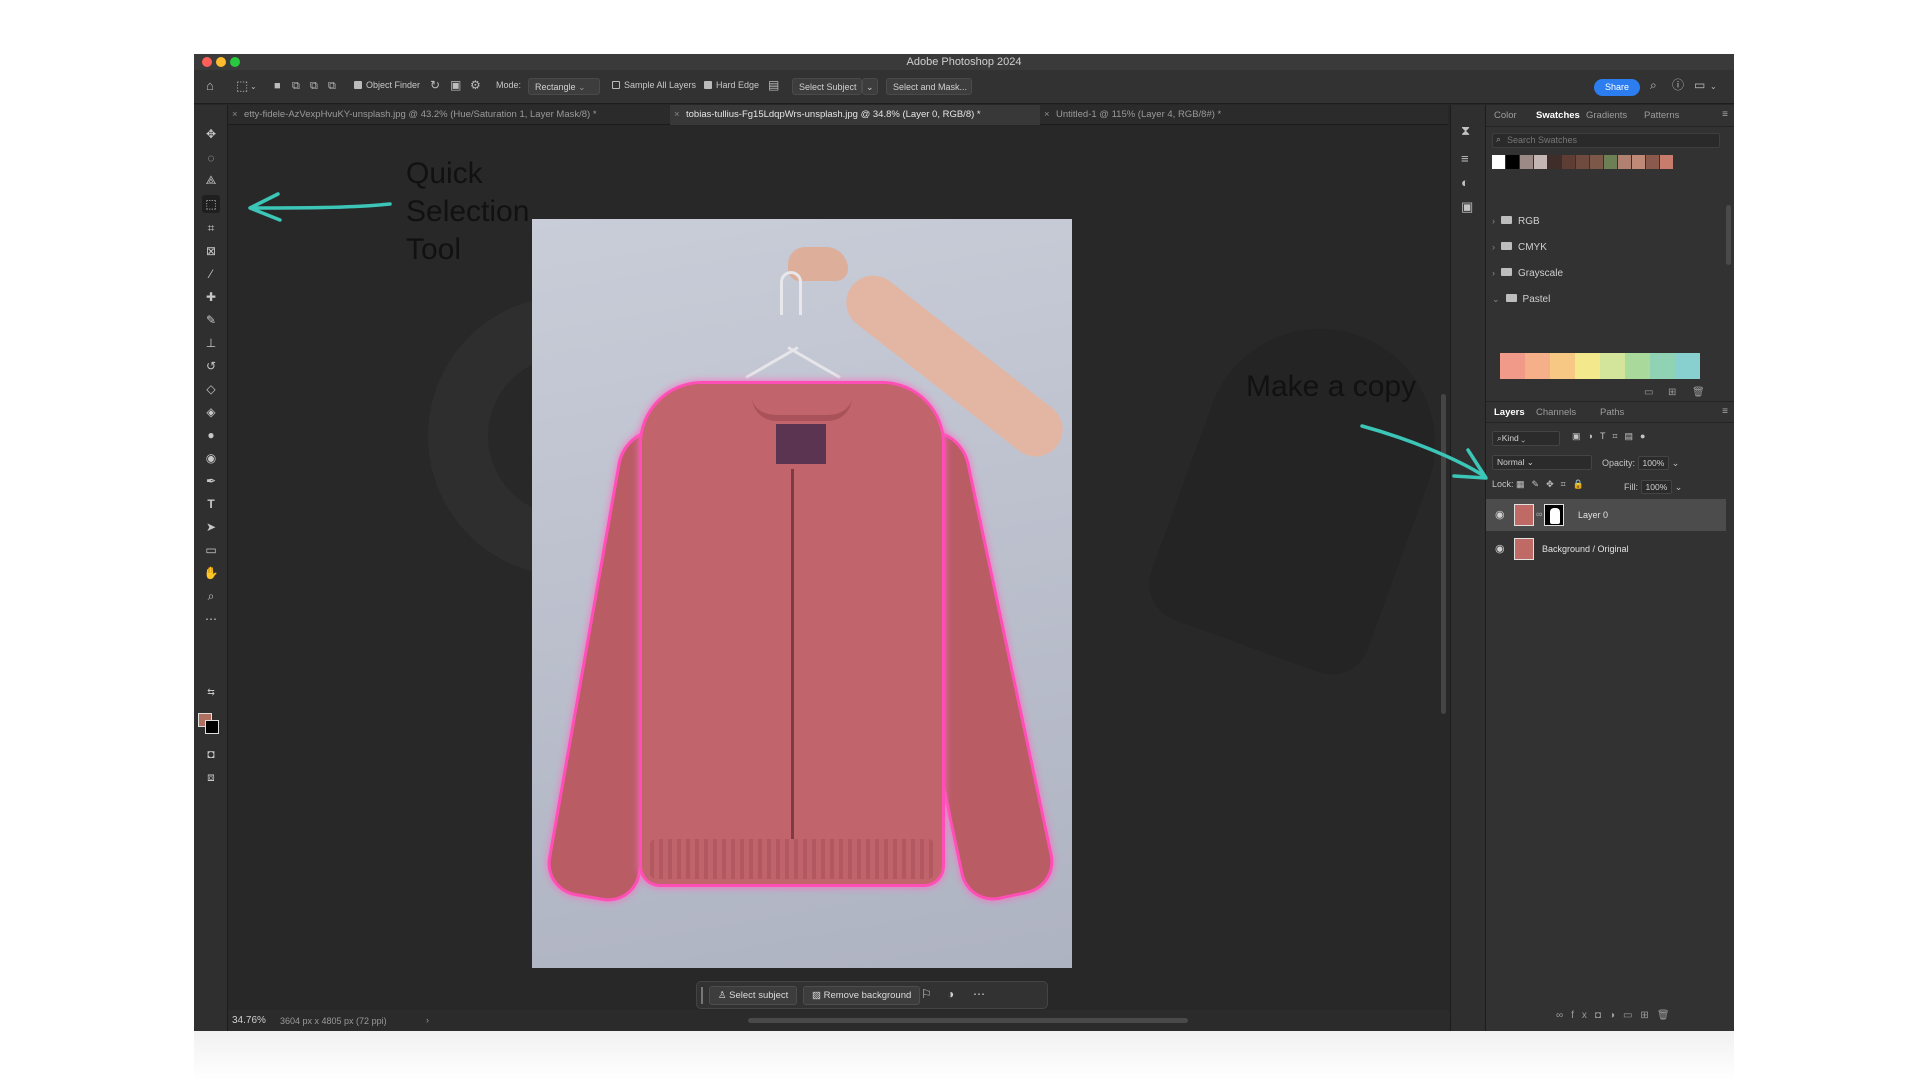 Image resolution: width=1920 pixels, height=1080 pixels. Describe the element at coordinates (211, 158) in the screenshot. I see `lasso-tool-icon: ◌` at that location.